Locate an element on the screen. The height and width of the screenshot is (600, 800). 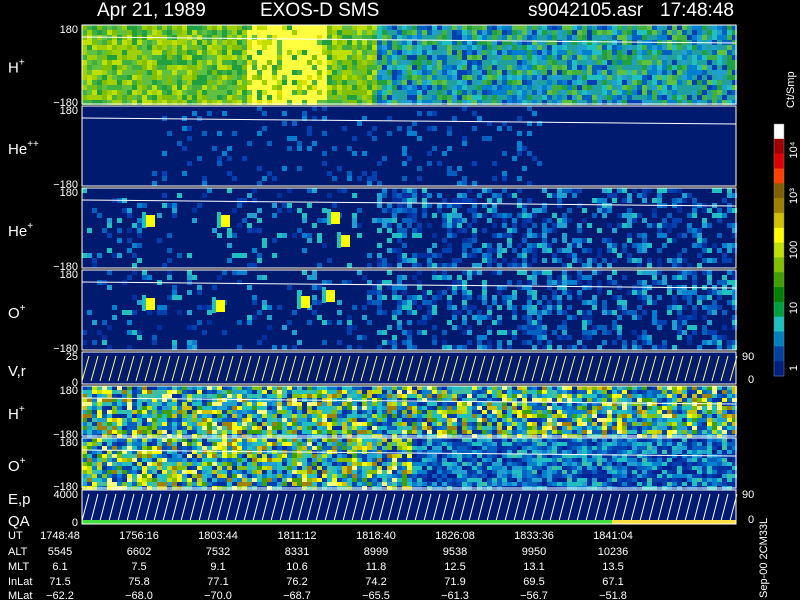
plot-time: 17:48:48 is located at coordinates (697, 10).